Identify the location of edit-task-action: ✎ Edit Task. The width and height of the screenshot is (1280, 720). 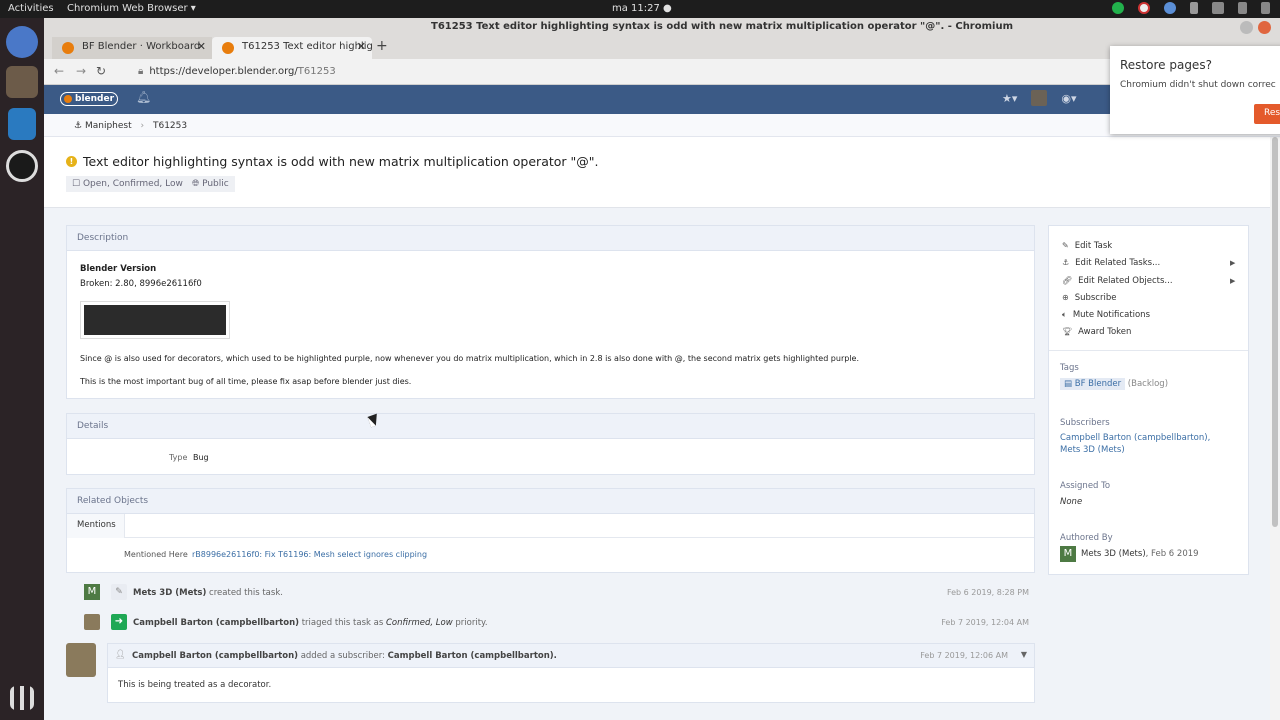
(1087, 246).